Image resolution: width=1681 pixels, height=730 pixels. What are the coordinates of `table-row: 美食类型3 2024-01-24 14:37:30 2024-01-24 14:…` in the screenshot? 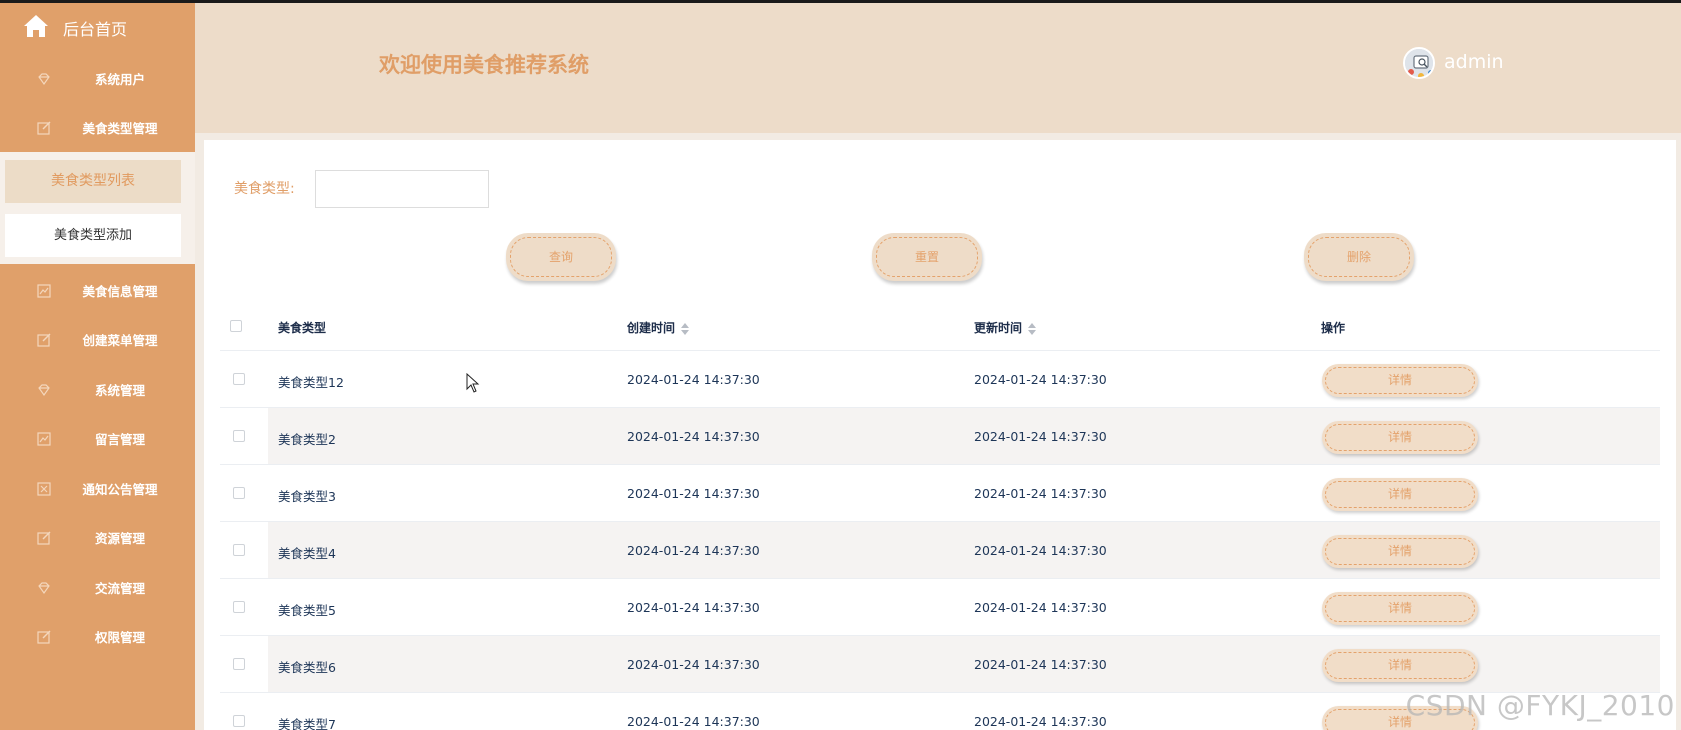 It's located at (940, 493).